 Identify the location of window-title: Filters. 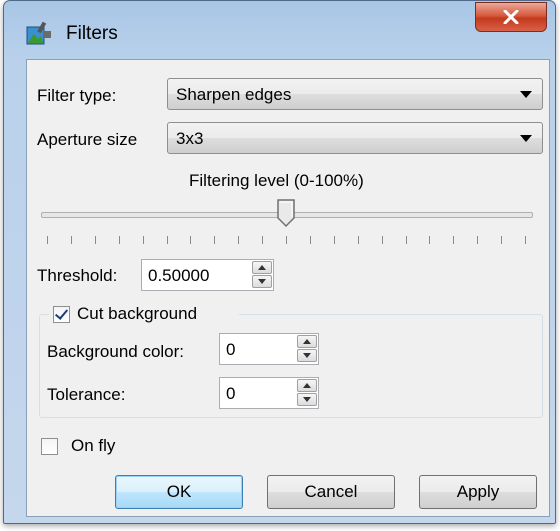
(92, 33).